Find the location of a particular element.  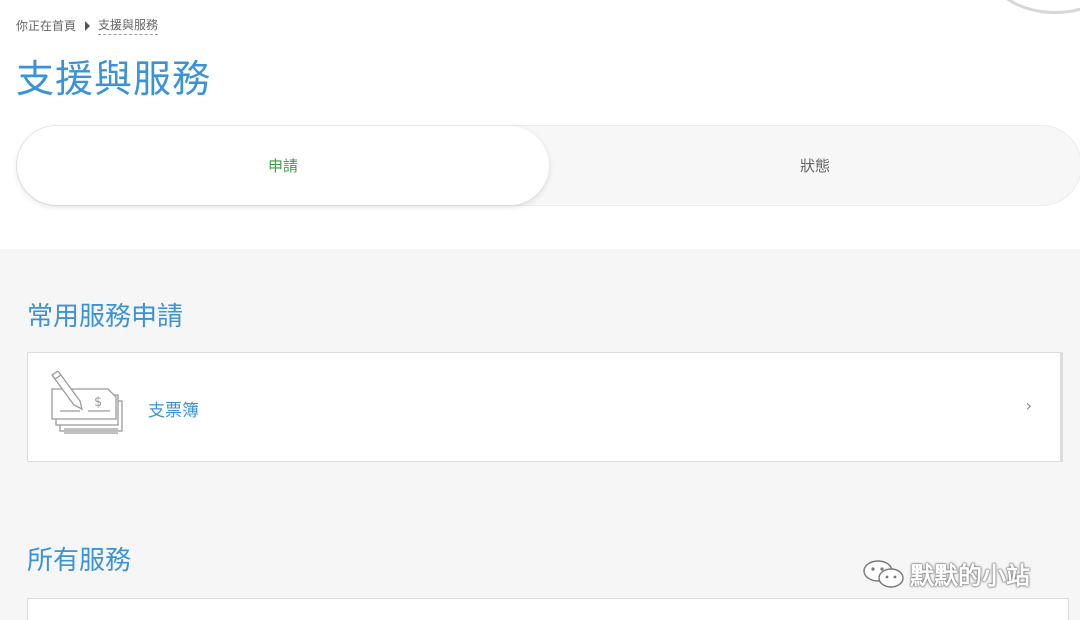

caret-right-icon is located at coordinates (88, 25).